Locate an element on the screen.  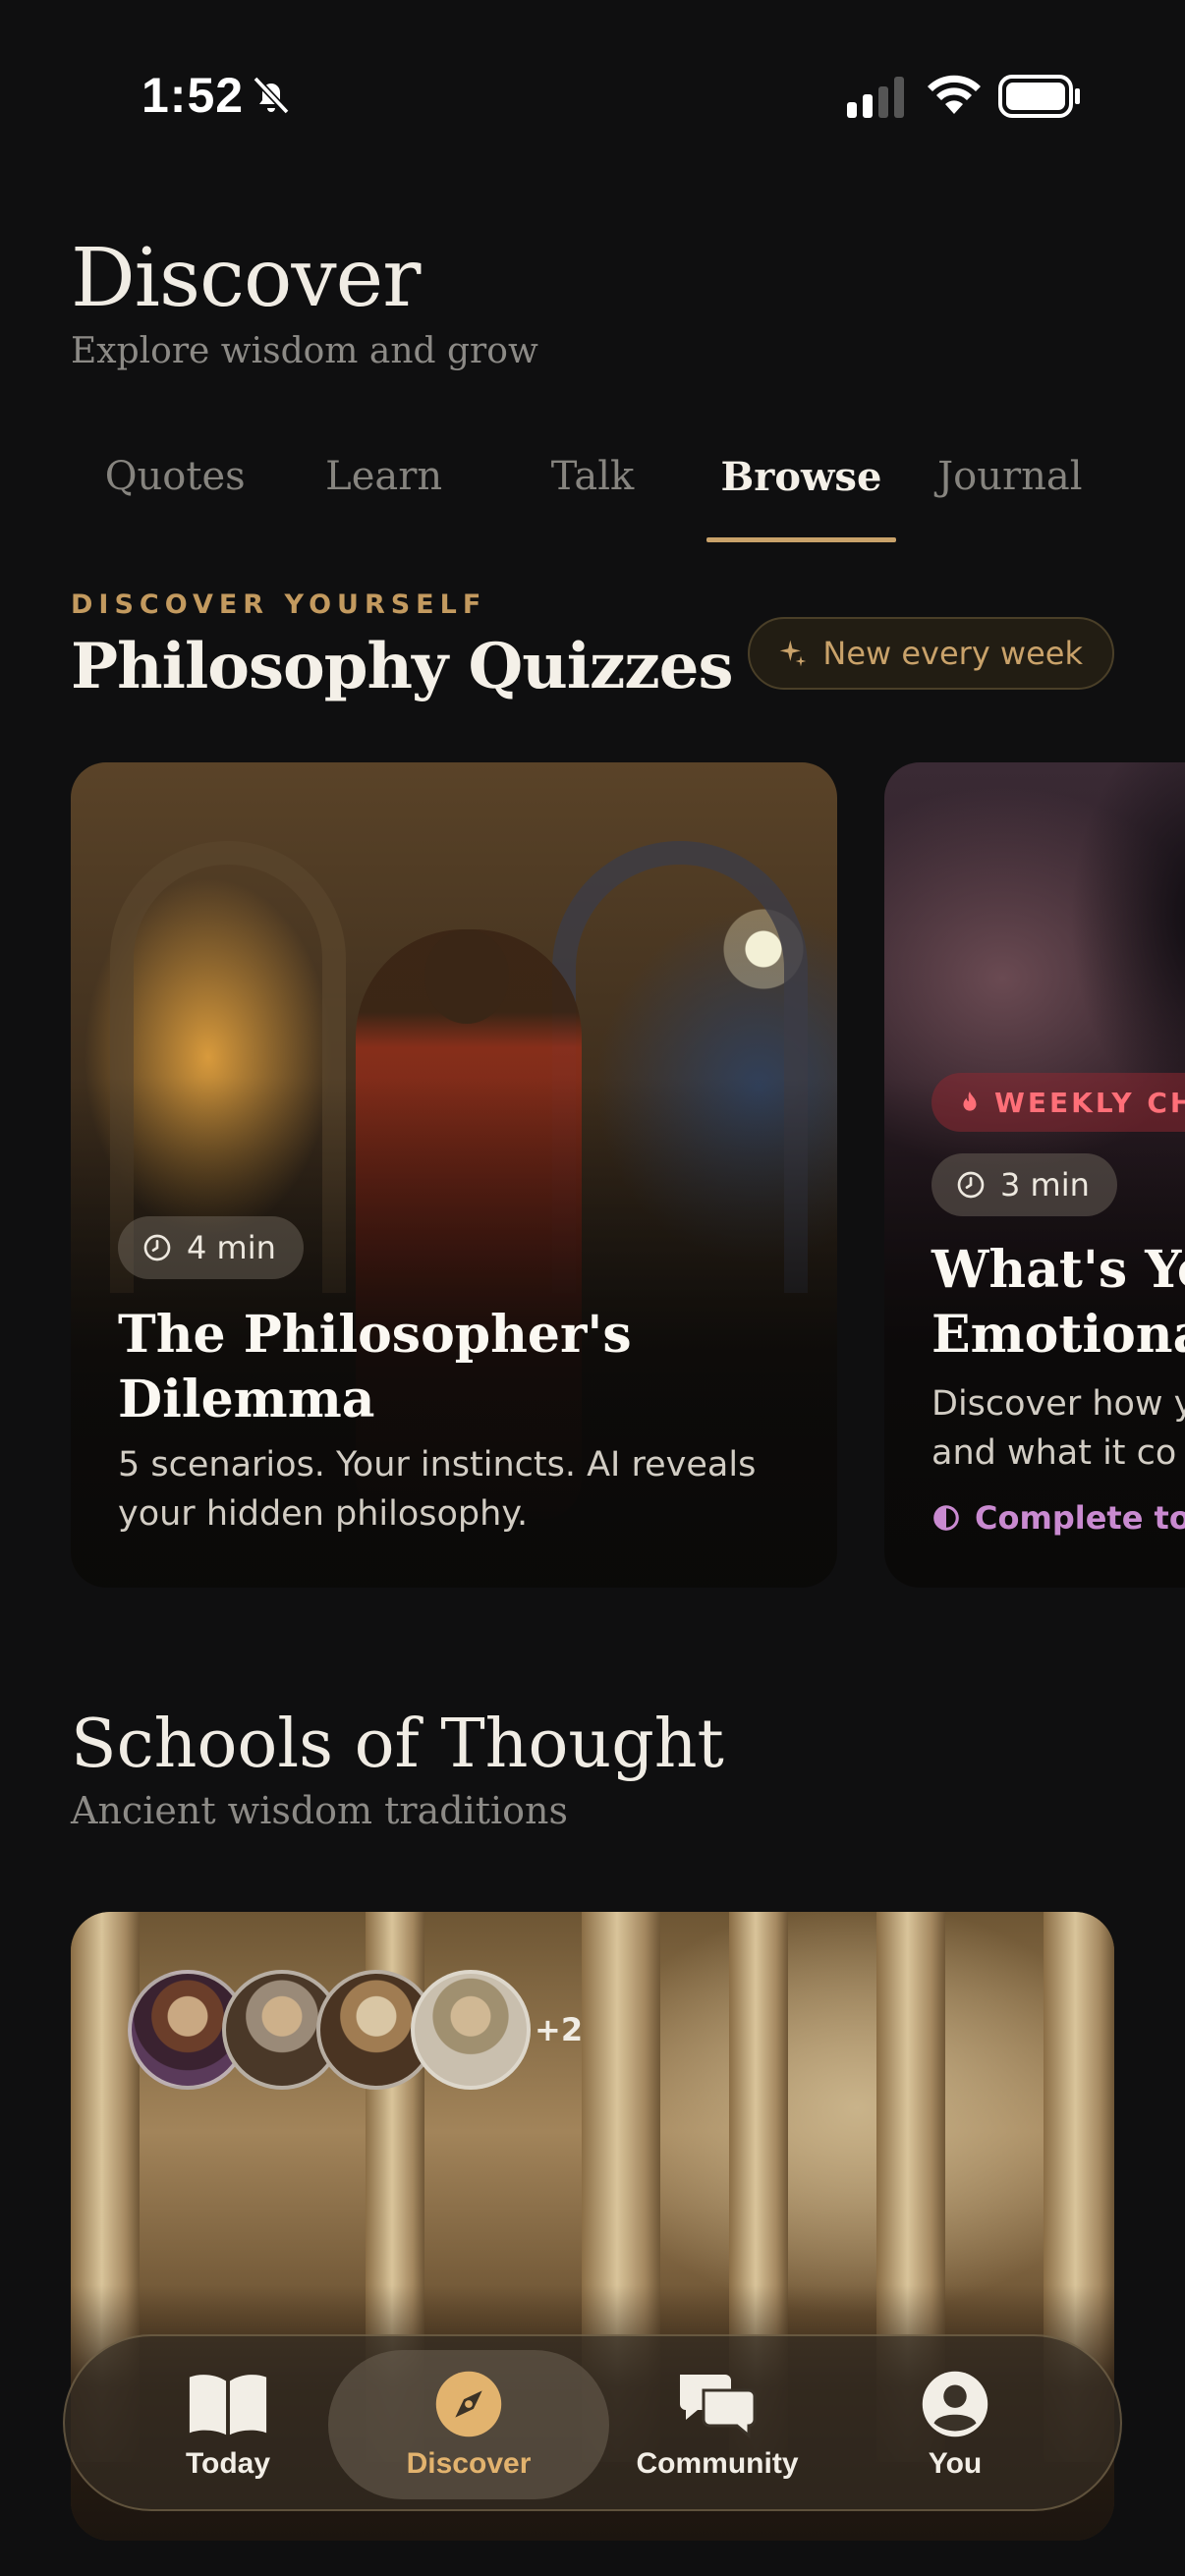
tab-learn: Learn is located at coordinates (383, 493).